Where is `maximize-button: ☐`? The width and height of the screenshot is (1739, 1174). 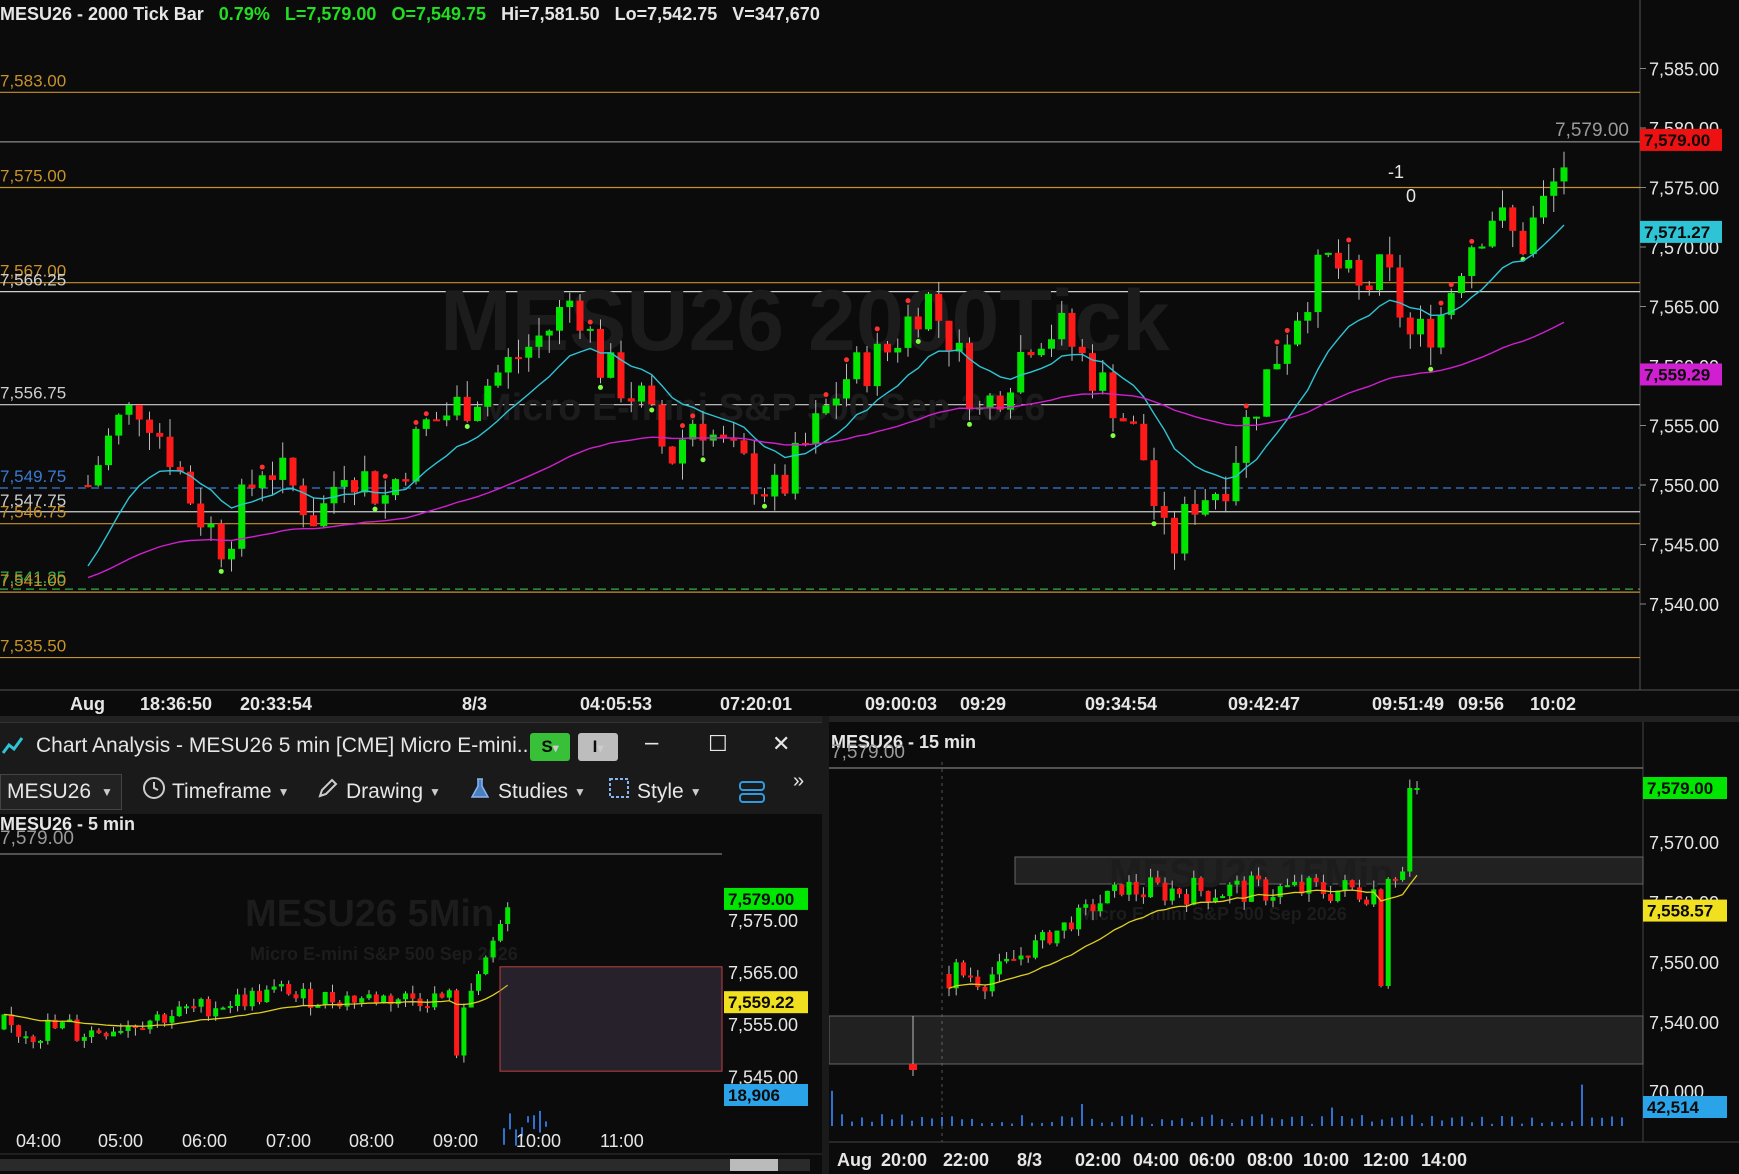 maximize-button: ☐ is located at coordinates (718, 744).